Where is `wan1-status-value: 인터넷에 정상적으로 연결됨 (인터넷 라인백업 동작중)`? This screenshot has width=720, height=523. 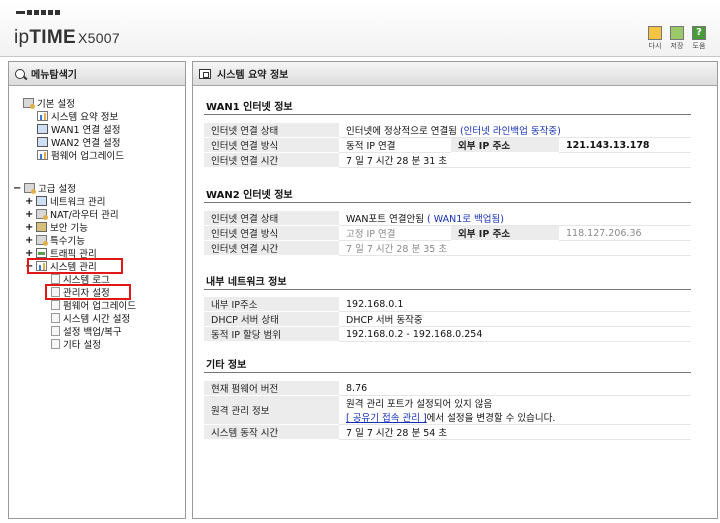
wan1-status-value: 인터넷에 정상적으로 연결됨 (인터넷 라인백업 동작중) is located at coordinates (515, 130).